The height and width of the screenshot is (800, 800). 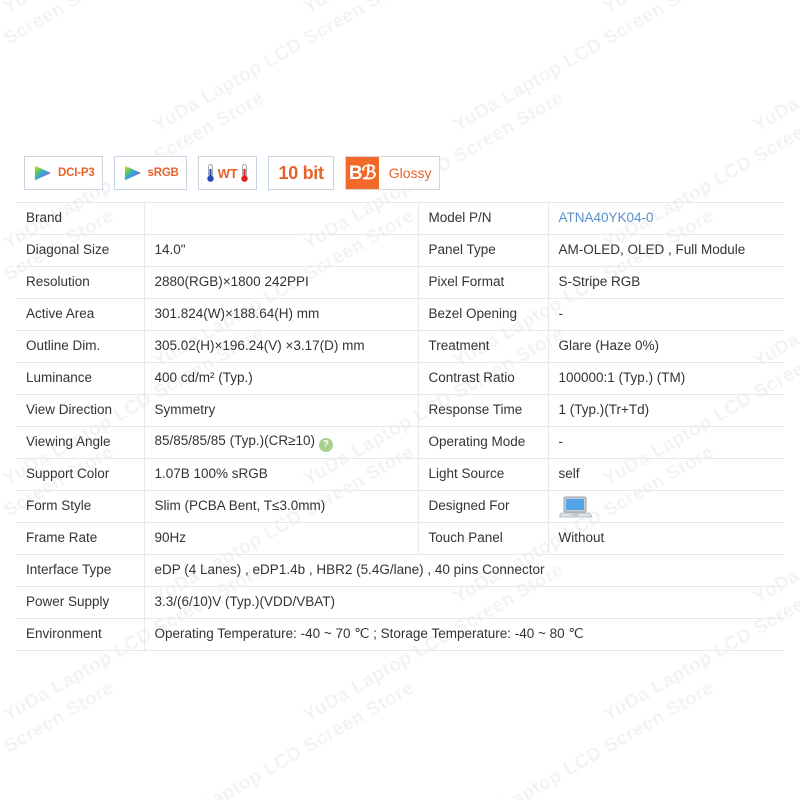 What do you see at coordinates (581, 538) in the screenshot?
I see `spec-value-text: Without` at bounding box center [581, 538].